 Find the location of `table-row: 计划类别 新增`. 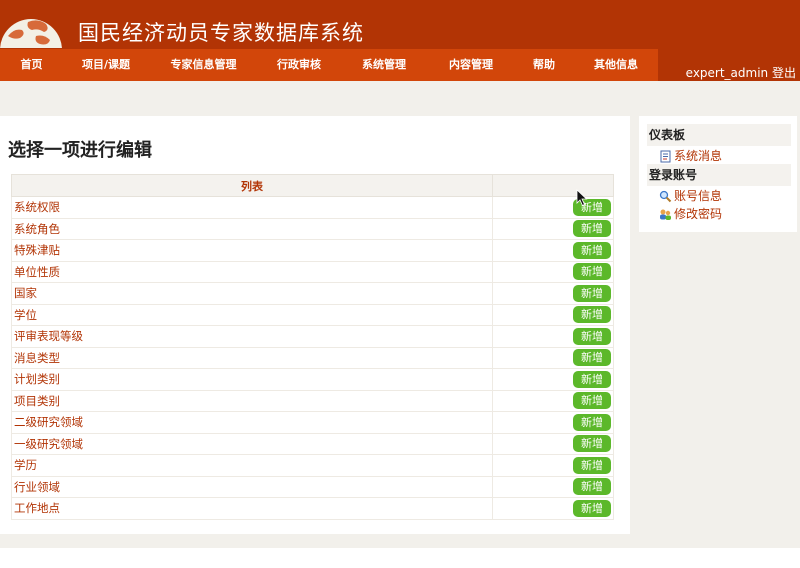

table-row: 计划类别 新增 is located at coordinates (312, 379).